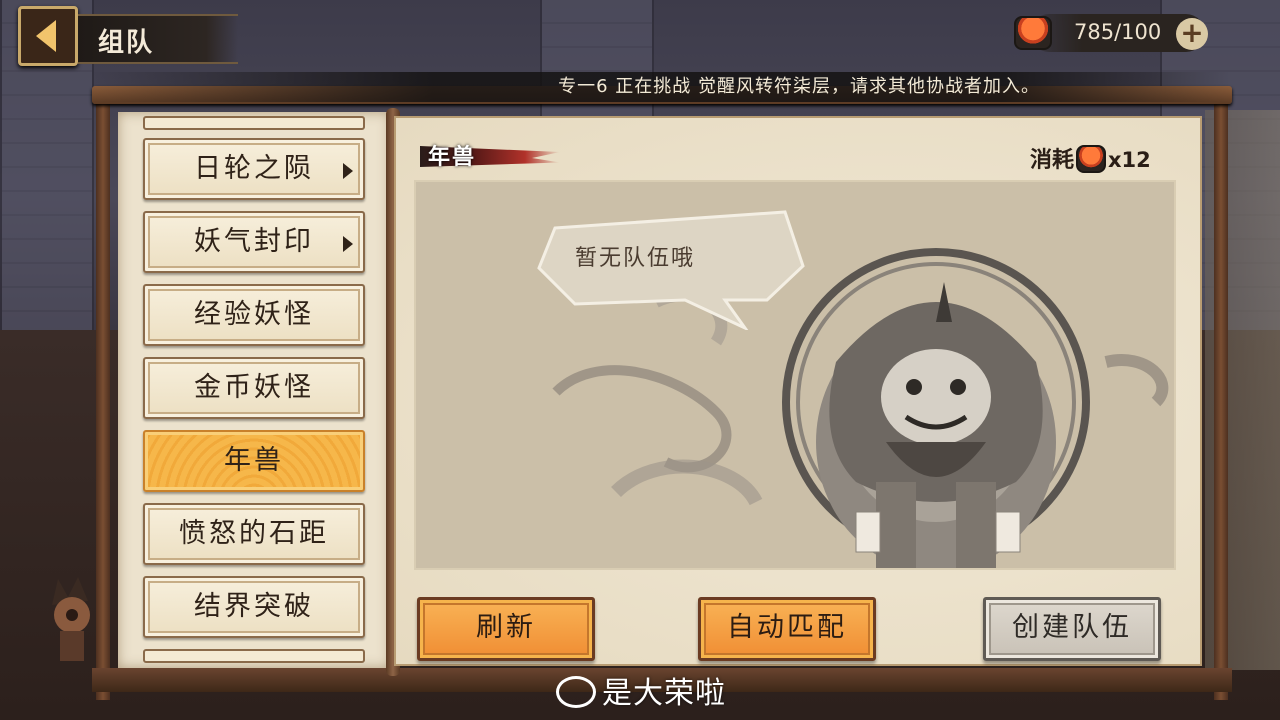 The width and height of the screenshot is (1280, 720). I want to click on cost-display: 消耗 x12, so click(1090, 158).